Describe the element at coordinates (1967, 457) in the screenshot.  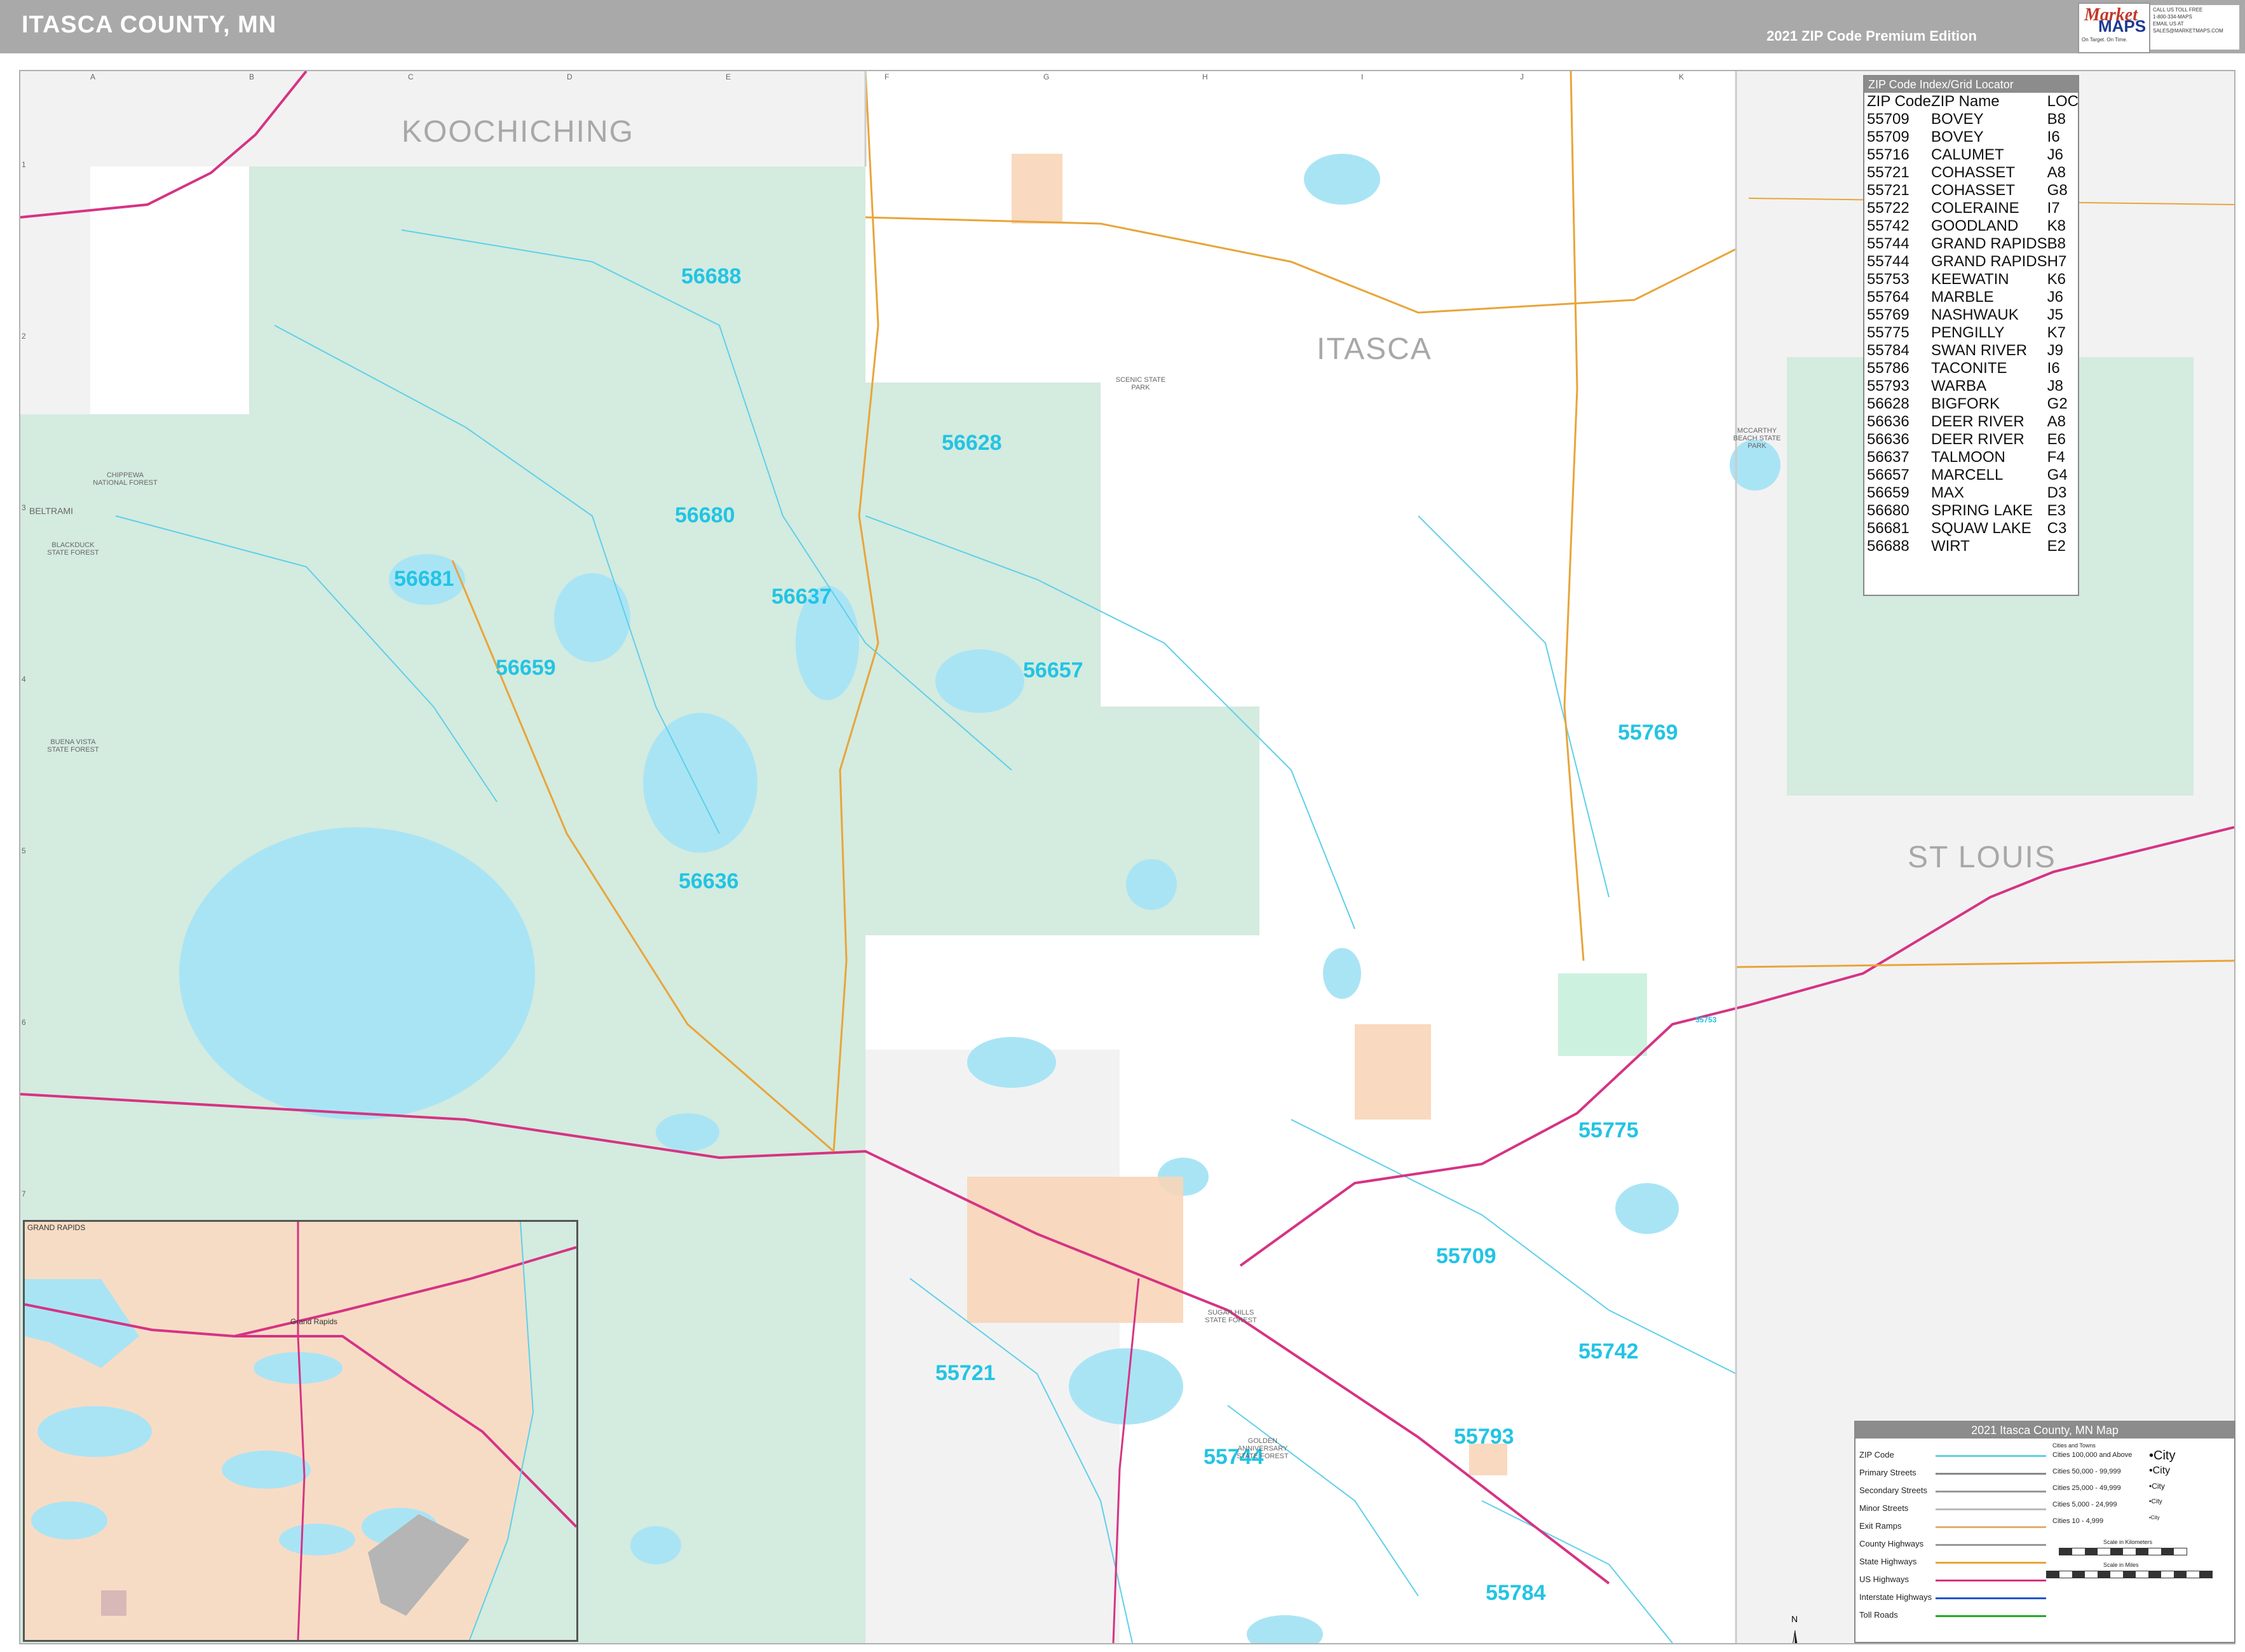
I see `zip-name-cell: TALMOON` at that location.